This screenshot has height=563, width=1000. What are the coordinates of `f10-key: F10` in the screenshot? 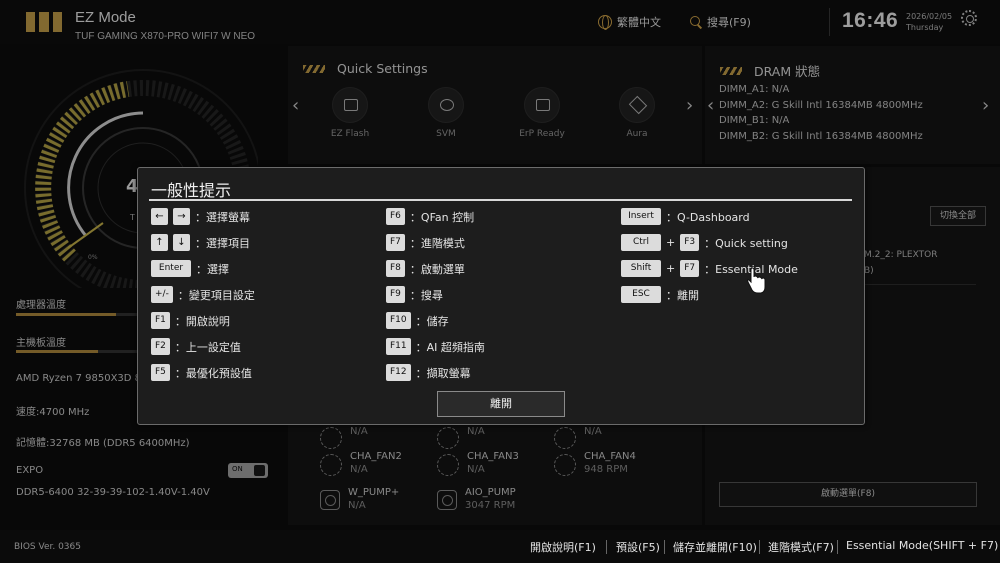 It's located at (398, 320).